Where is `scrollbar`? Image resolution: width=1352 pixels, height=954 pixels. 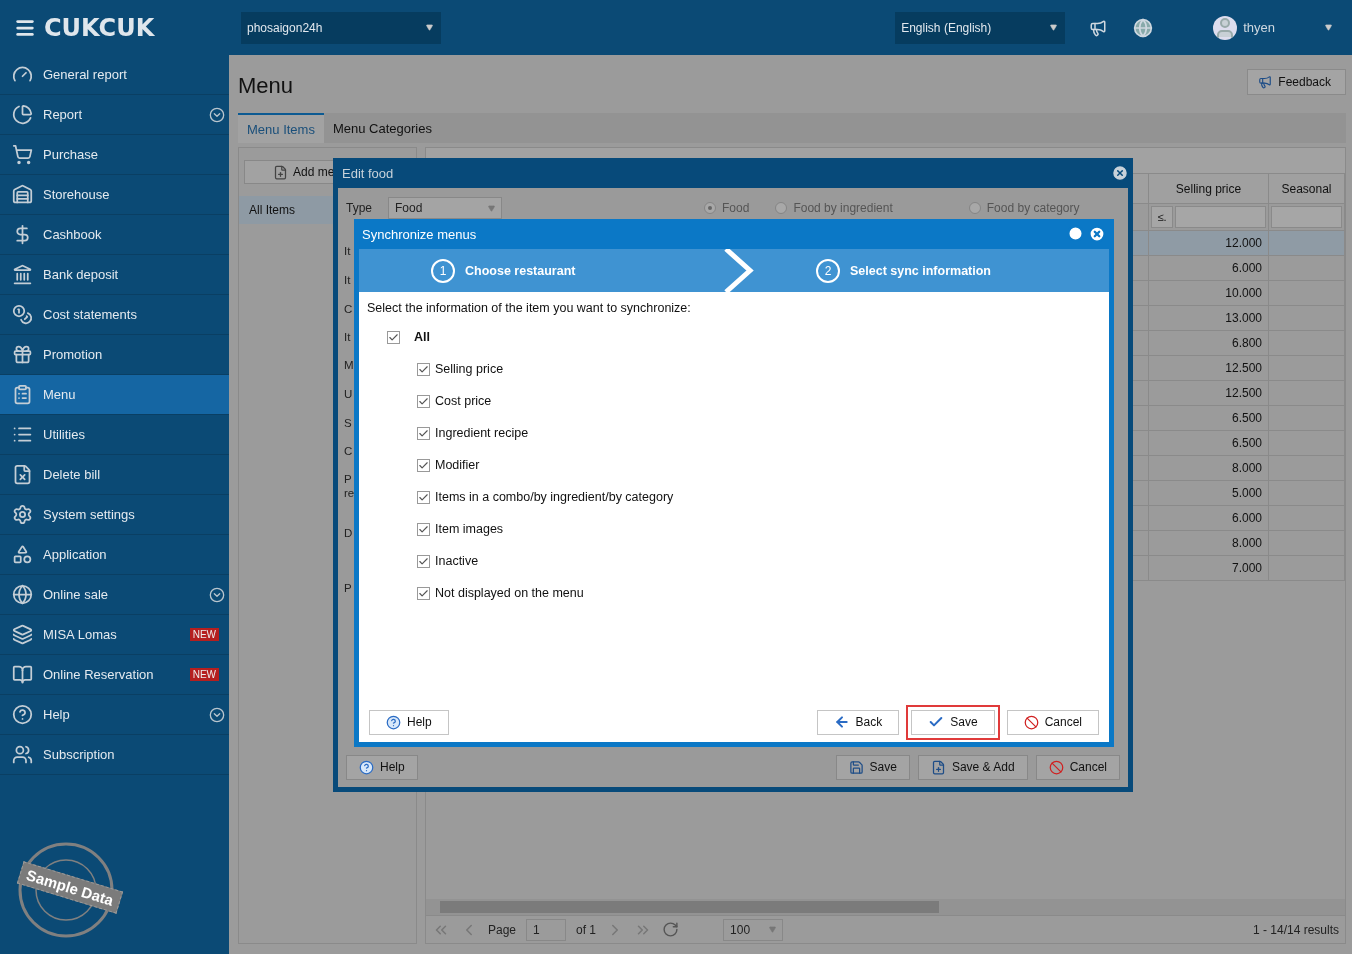
scrollbar is located at coordinates (885, 907).